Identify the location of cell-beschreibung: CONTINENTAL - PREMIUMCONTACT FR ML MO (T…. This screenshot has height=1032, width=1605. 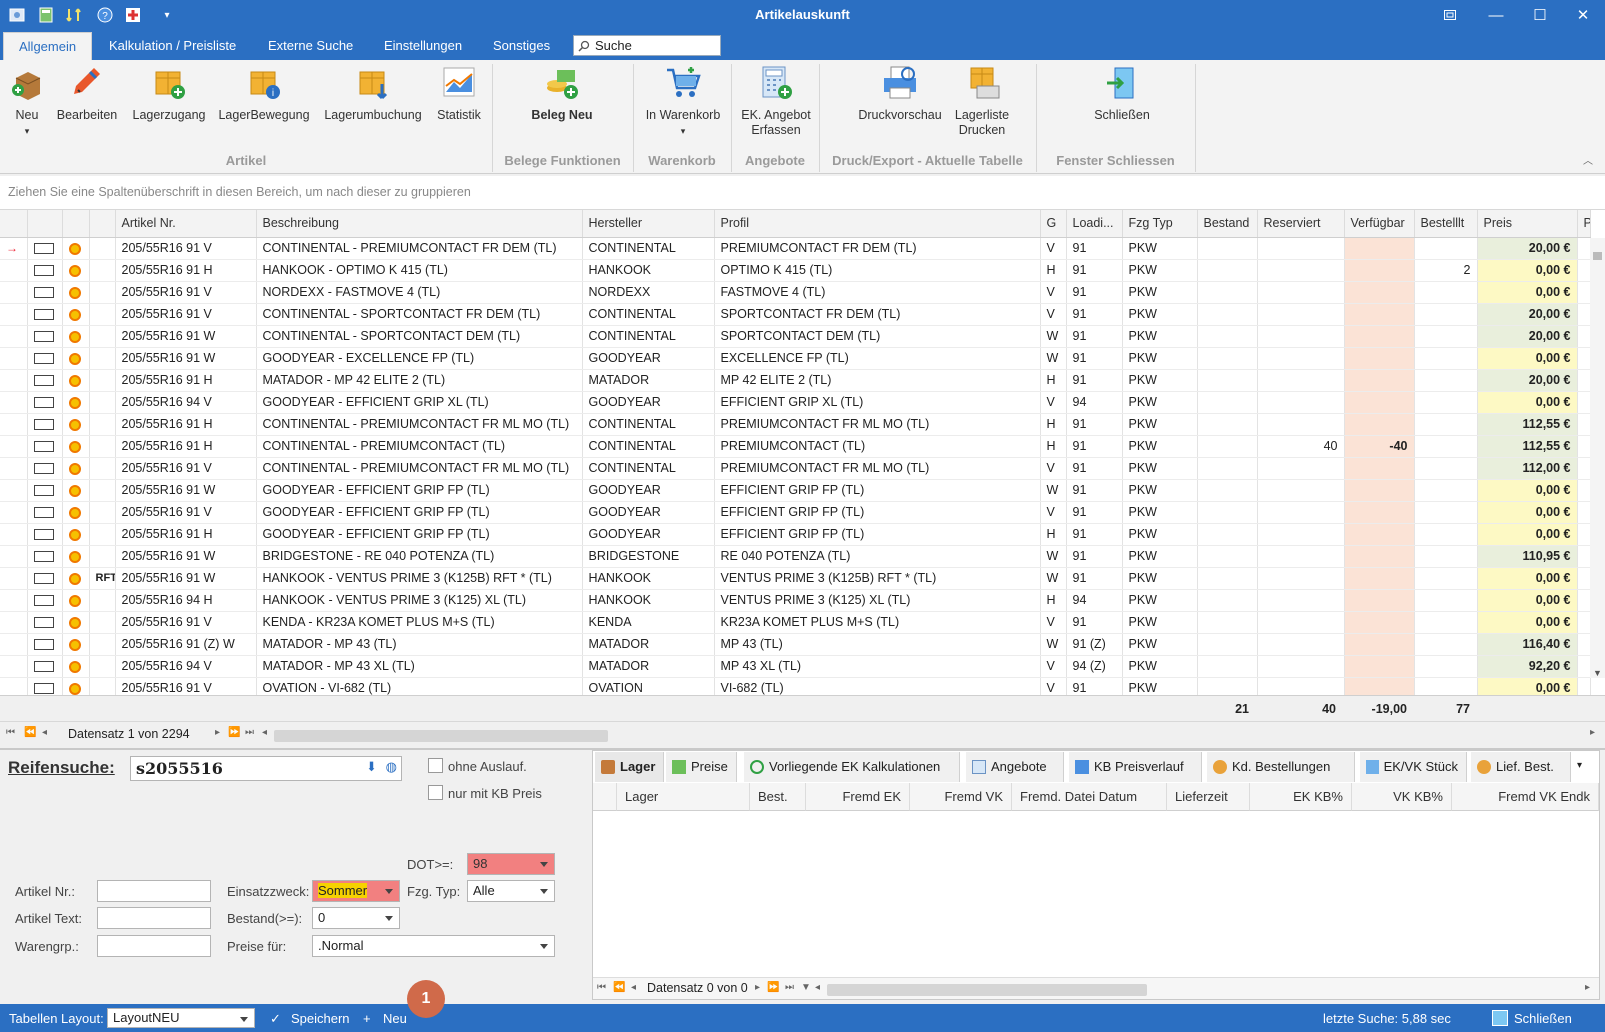
(419, 424).